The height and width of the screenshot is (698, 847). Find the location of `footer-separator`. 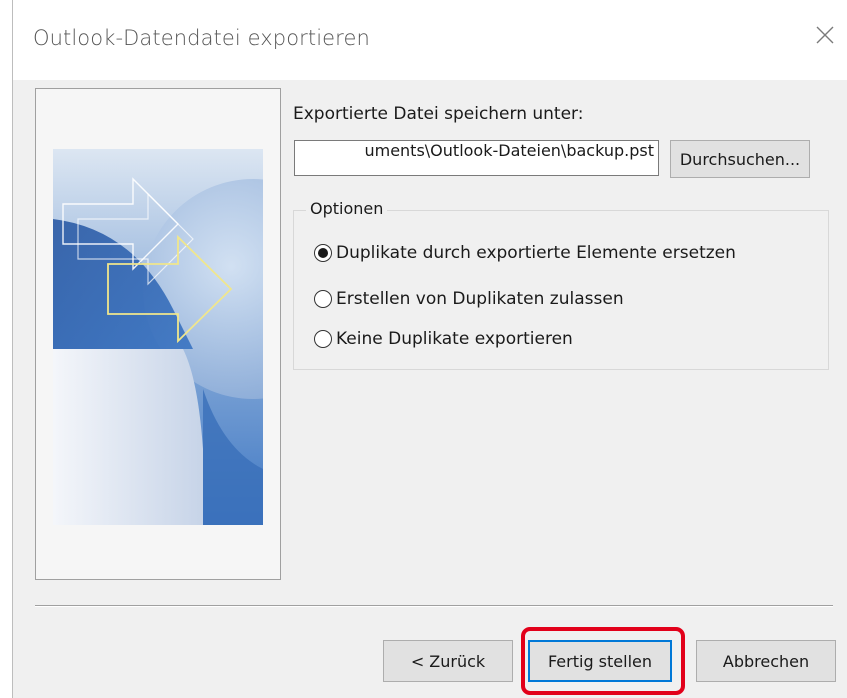

footer-separator is located at coordinates (434, 606).